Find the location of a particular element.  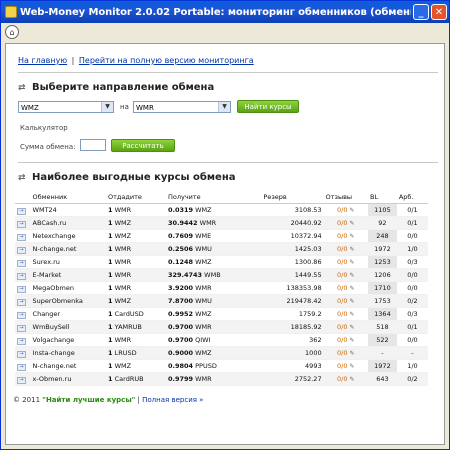

from-currency-select: WMZ ▼ is located at coordinates (66, 107).